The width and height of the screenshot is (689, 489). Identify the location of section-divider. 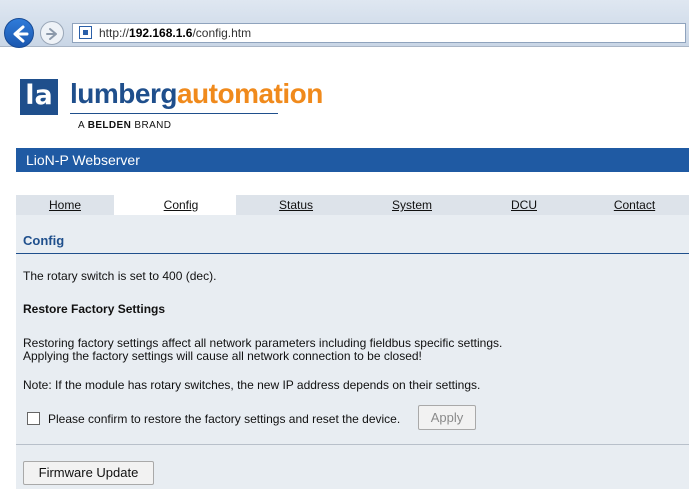
(352, 444).